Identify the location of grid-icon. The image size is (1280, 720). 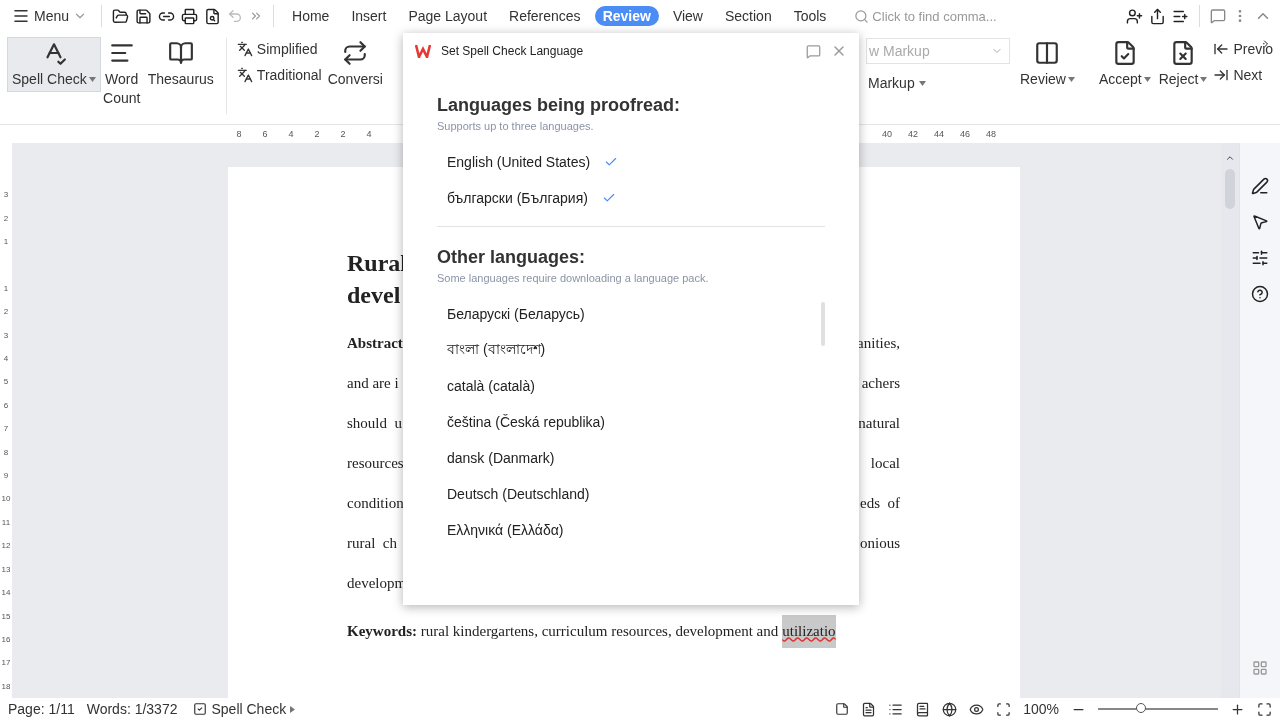
(1260, 668).